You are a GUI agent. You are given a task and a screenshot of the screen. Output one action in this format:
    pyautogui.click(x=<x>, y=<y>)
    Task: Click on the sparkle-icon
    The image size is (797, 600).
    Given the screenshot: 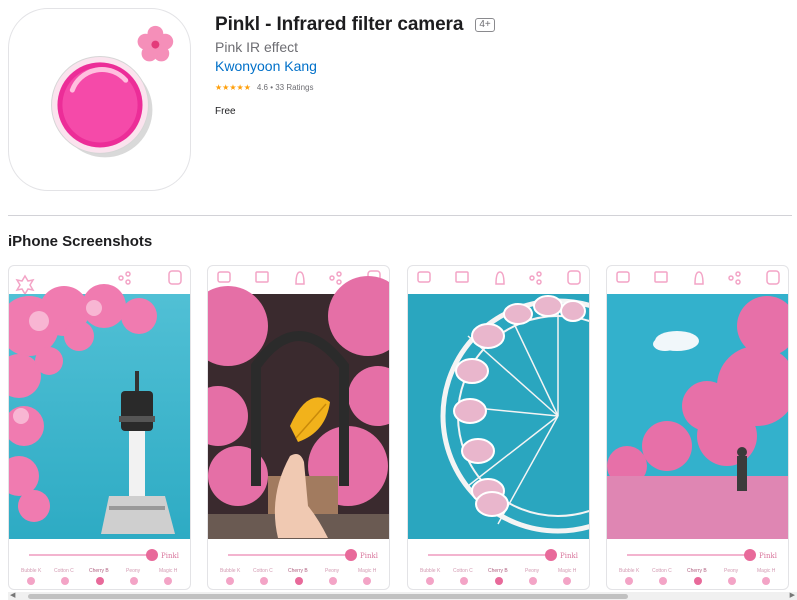 What is the action you would take?
    pyautogui.click(x=25, y=285)
    